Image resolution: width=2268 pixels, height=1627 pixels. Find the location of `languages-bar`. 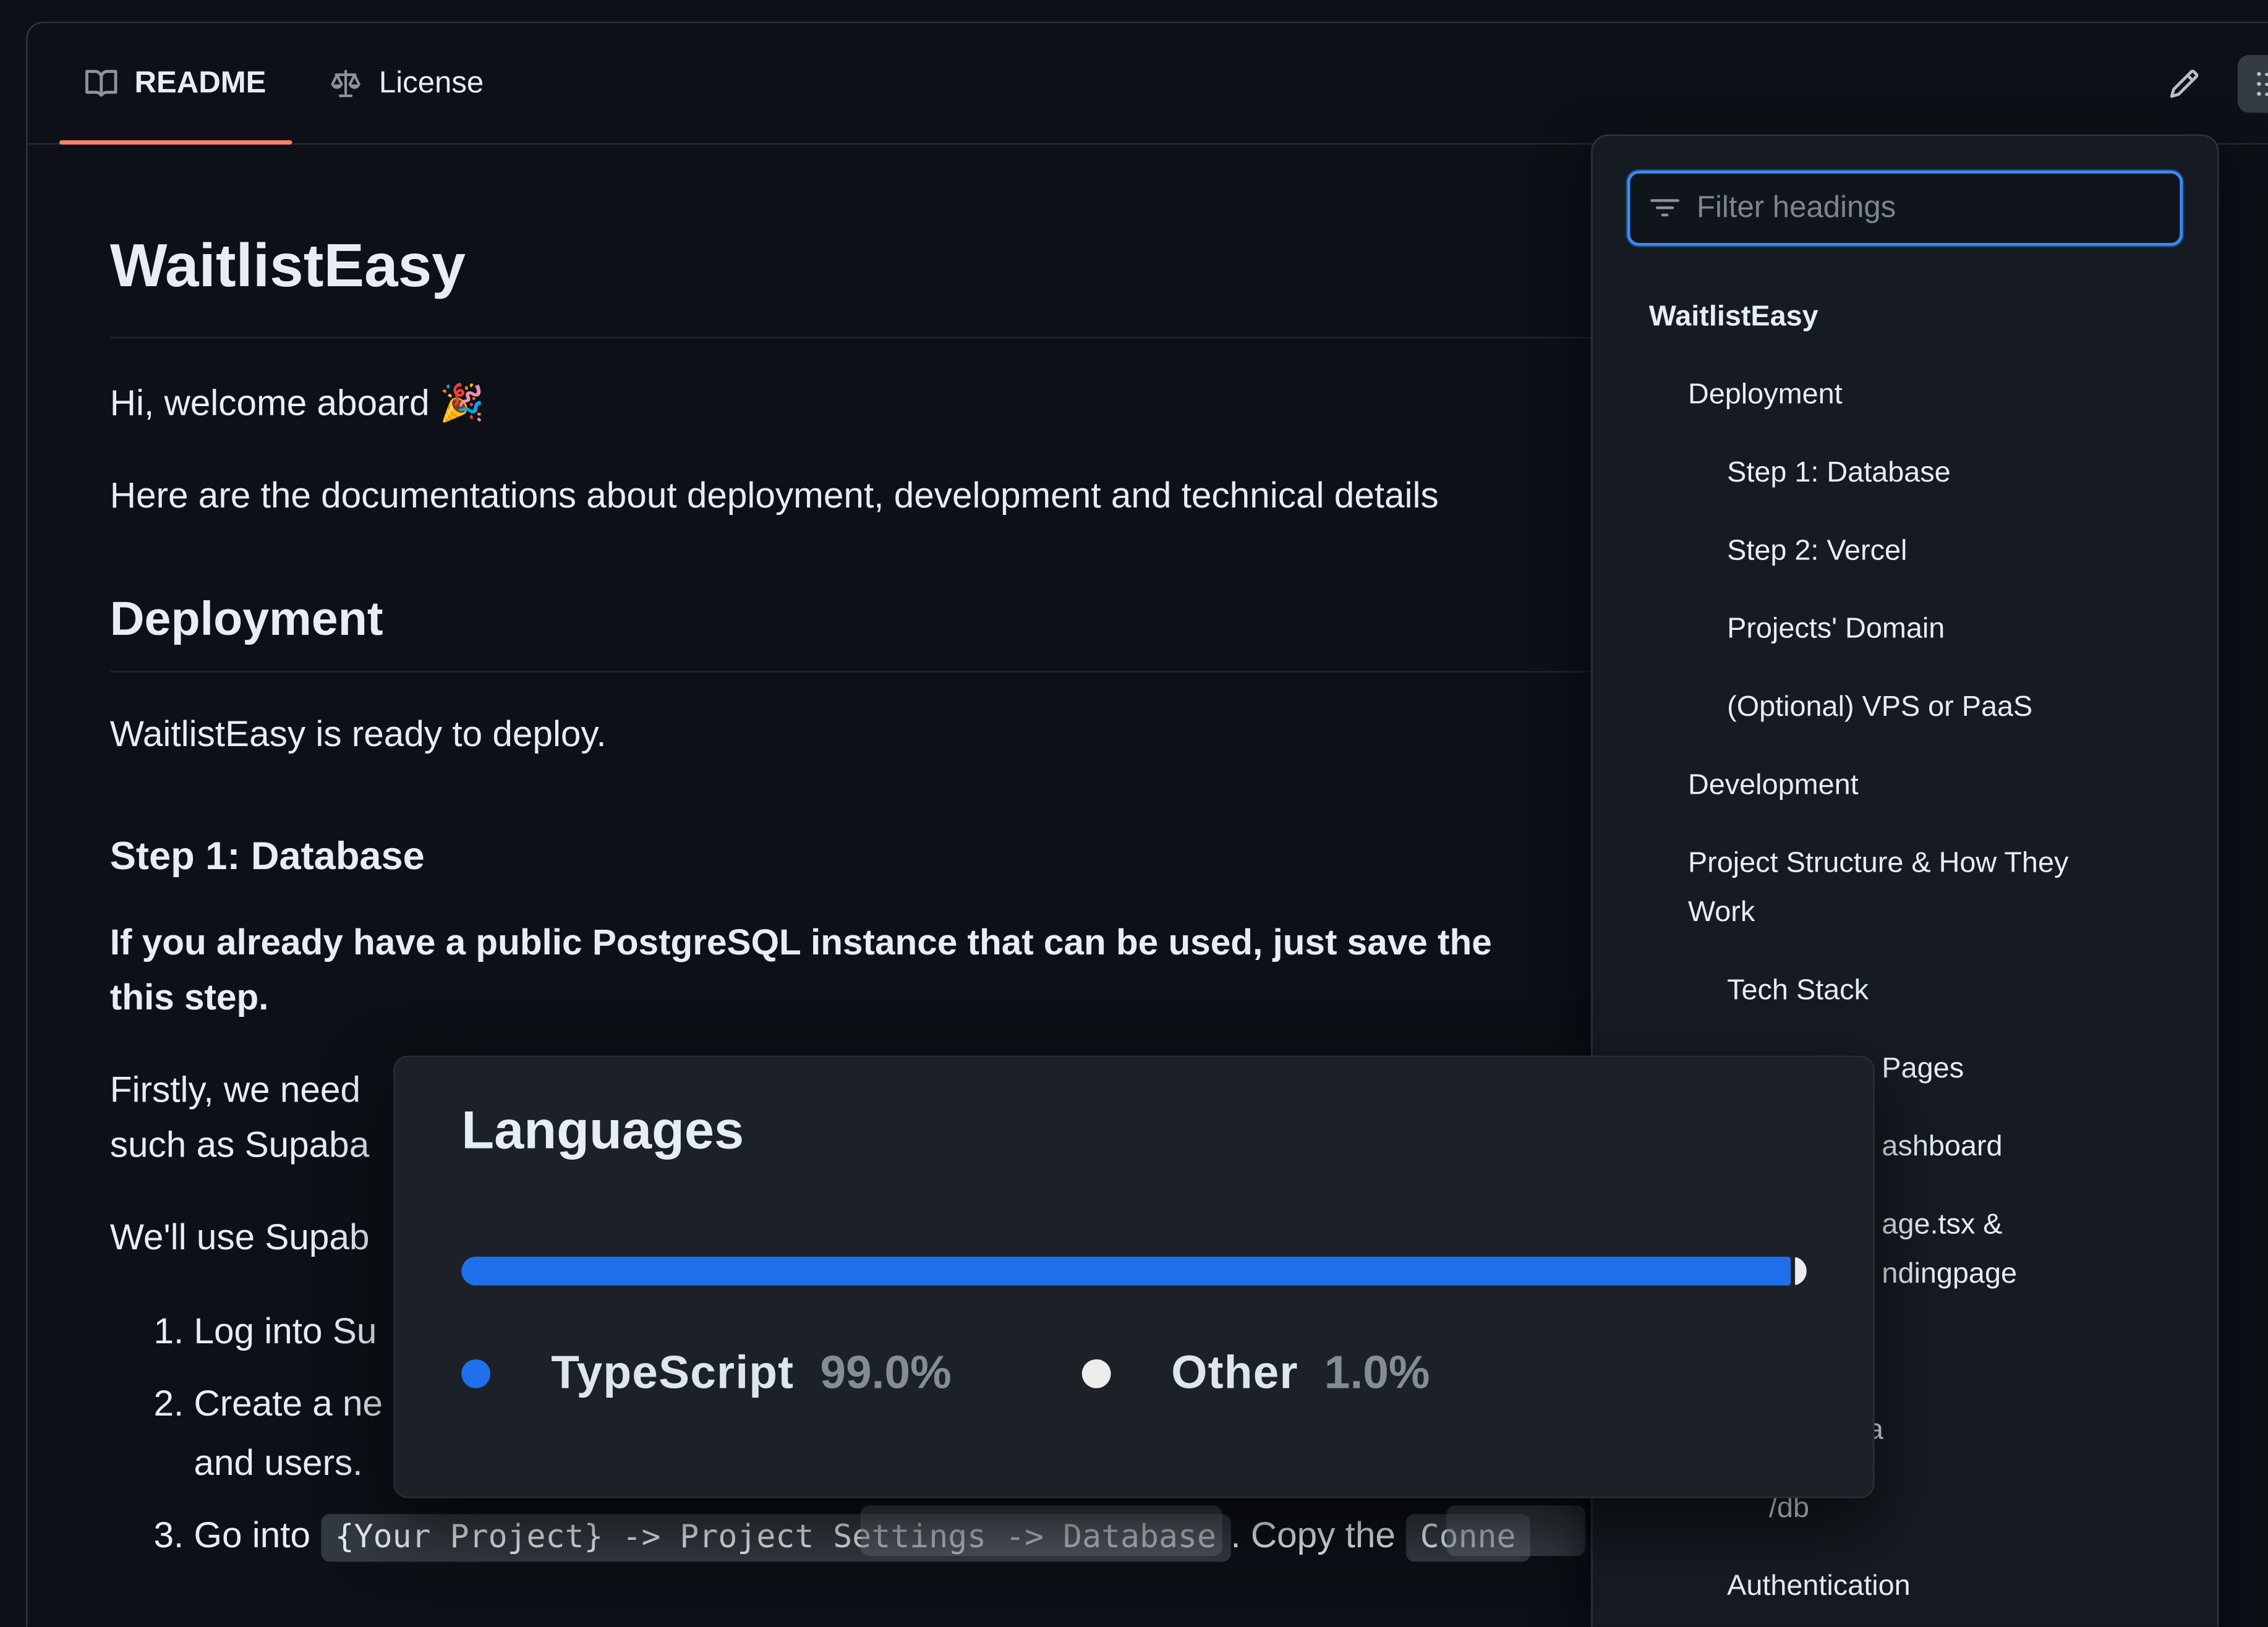

languages-bar is located at coordinates (1134, 1271).